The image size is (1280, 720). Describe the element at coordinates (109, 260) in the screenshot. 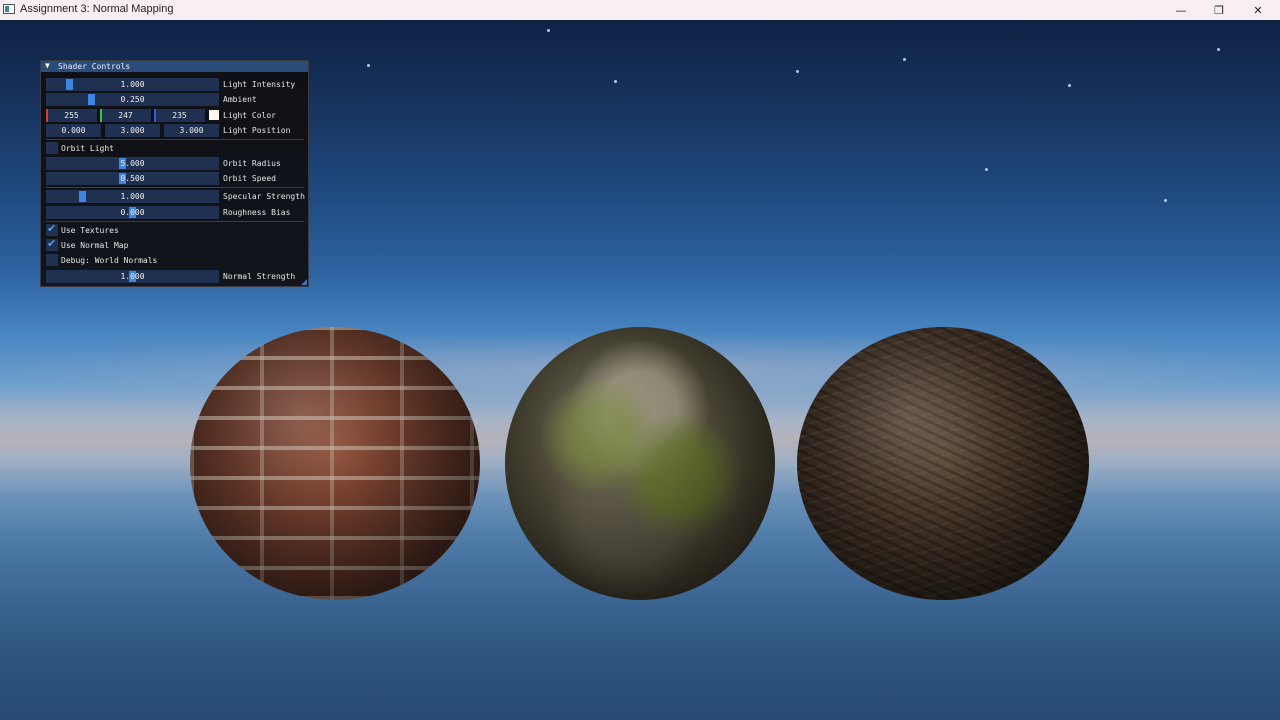

I see `debug-world-normals-label: Debug: World Normals` at that location.